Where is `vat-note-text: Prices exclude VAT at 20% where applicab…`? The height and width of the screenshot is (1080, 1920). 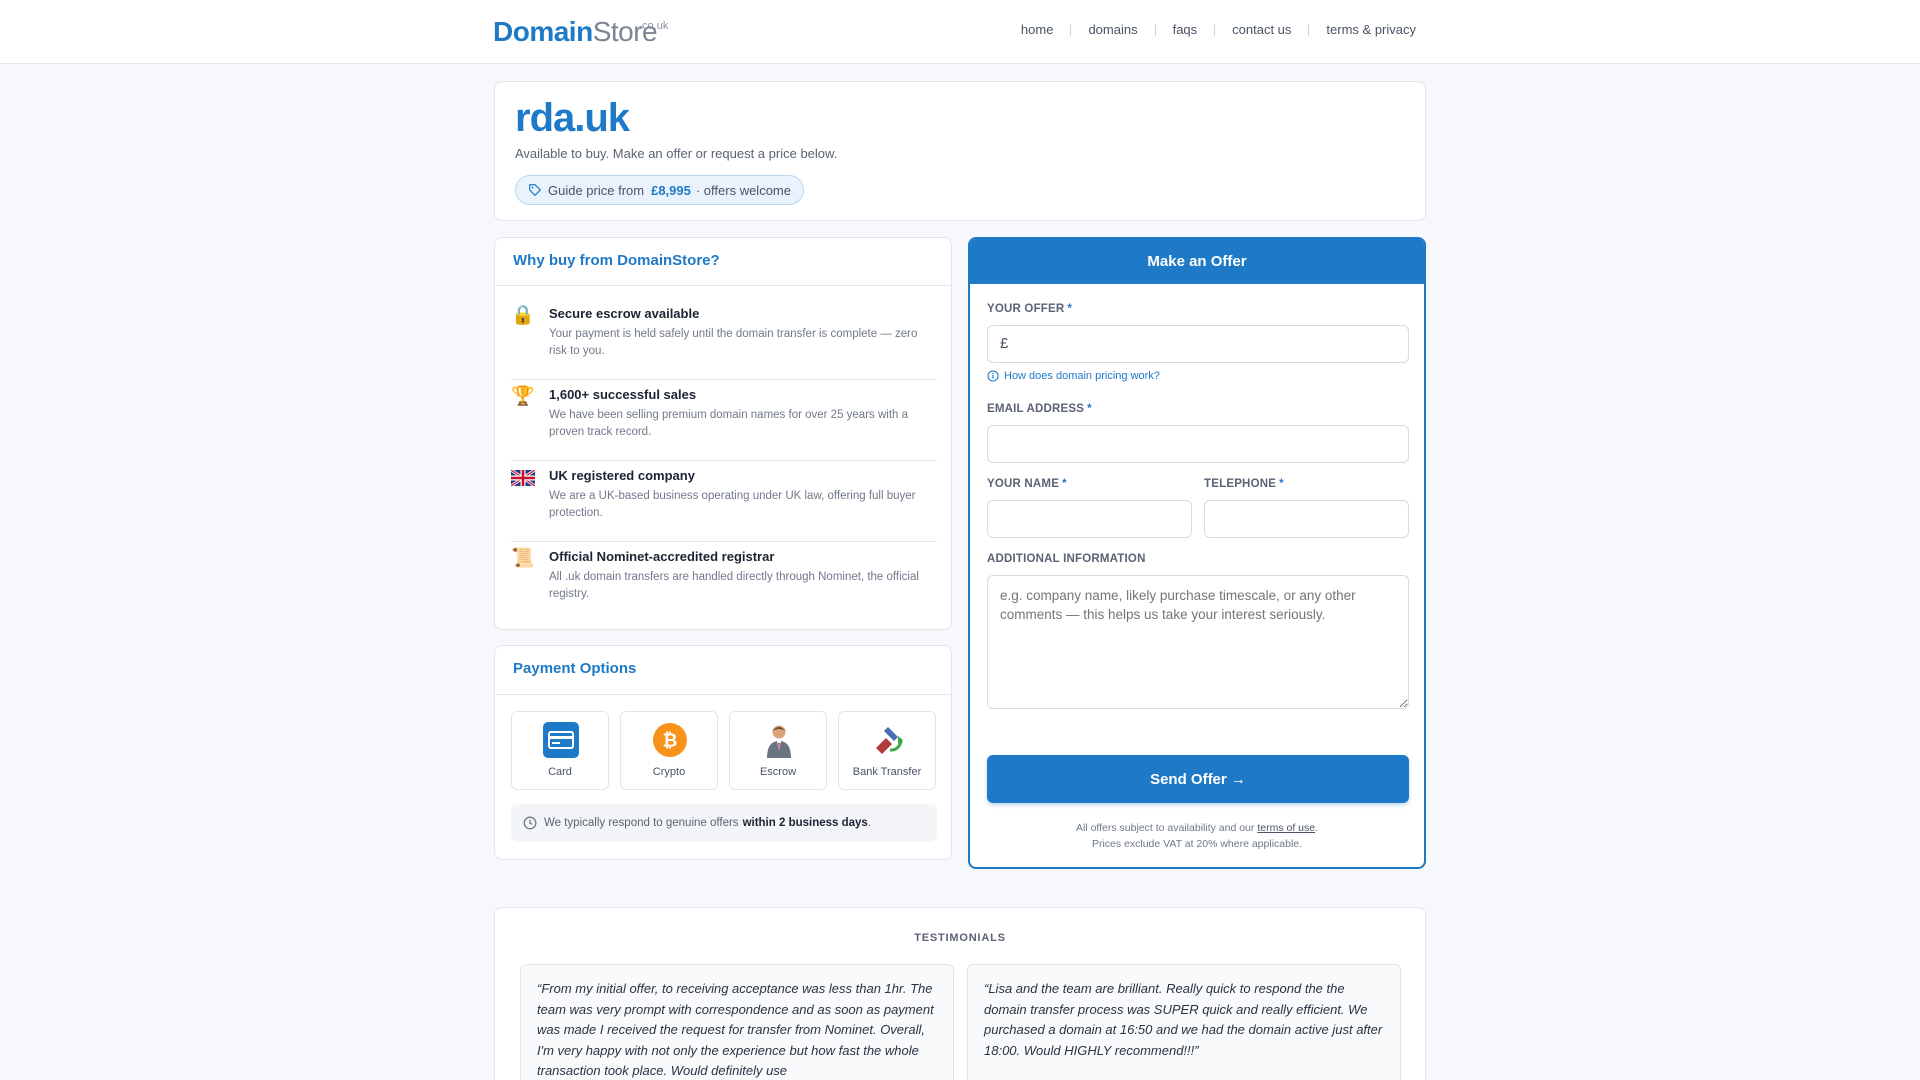
vat-note-text: Prices exclude VAT at 20% where applicab… is located at coordinates (1197, 844).